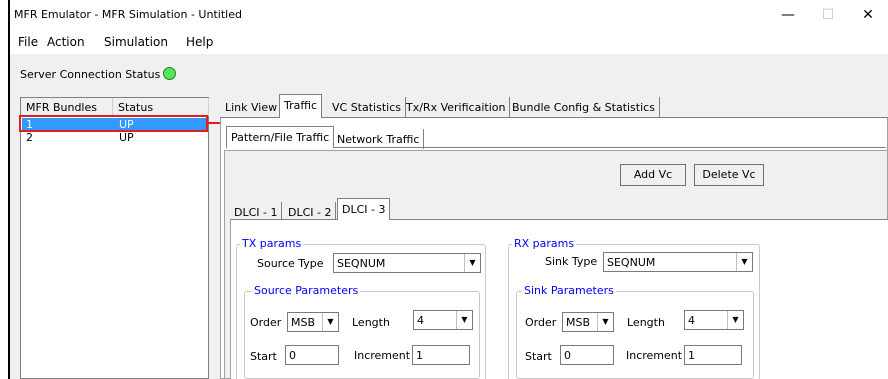 The width and height of the screenshot is (888, 379). What do you see at coordinates (290, 263) in the screenshot?
I see `source-type-label: Source Type` at bounding box center [290, 263].